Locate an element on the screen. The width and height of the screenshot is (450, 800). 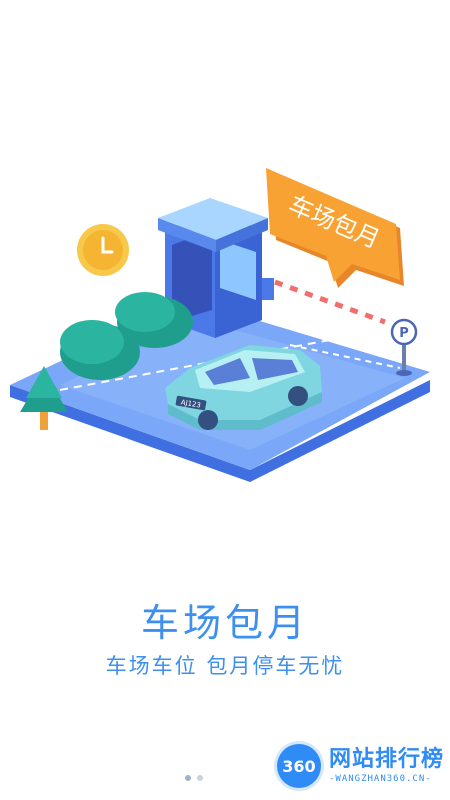
watermark: 360 网站排行榜 -WANGZHAN360.CN- is located at coordinates (360, 766).